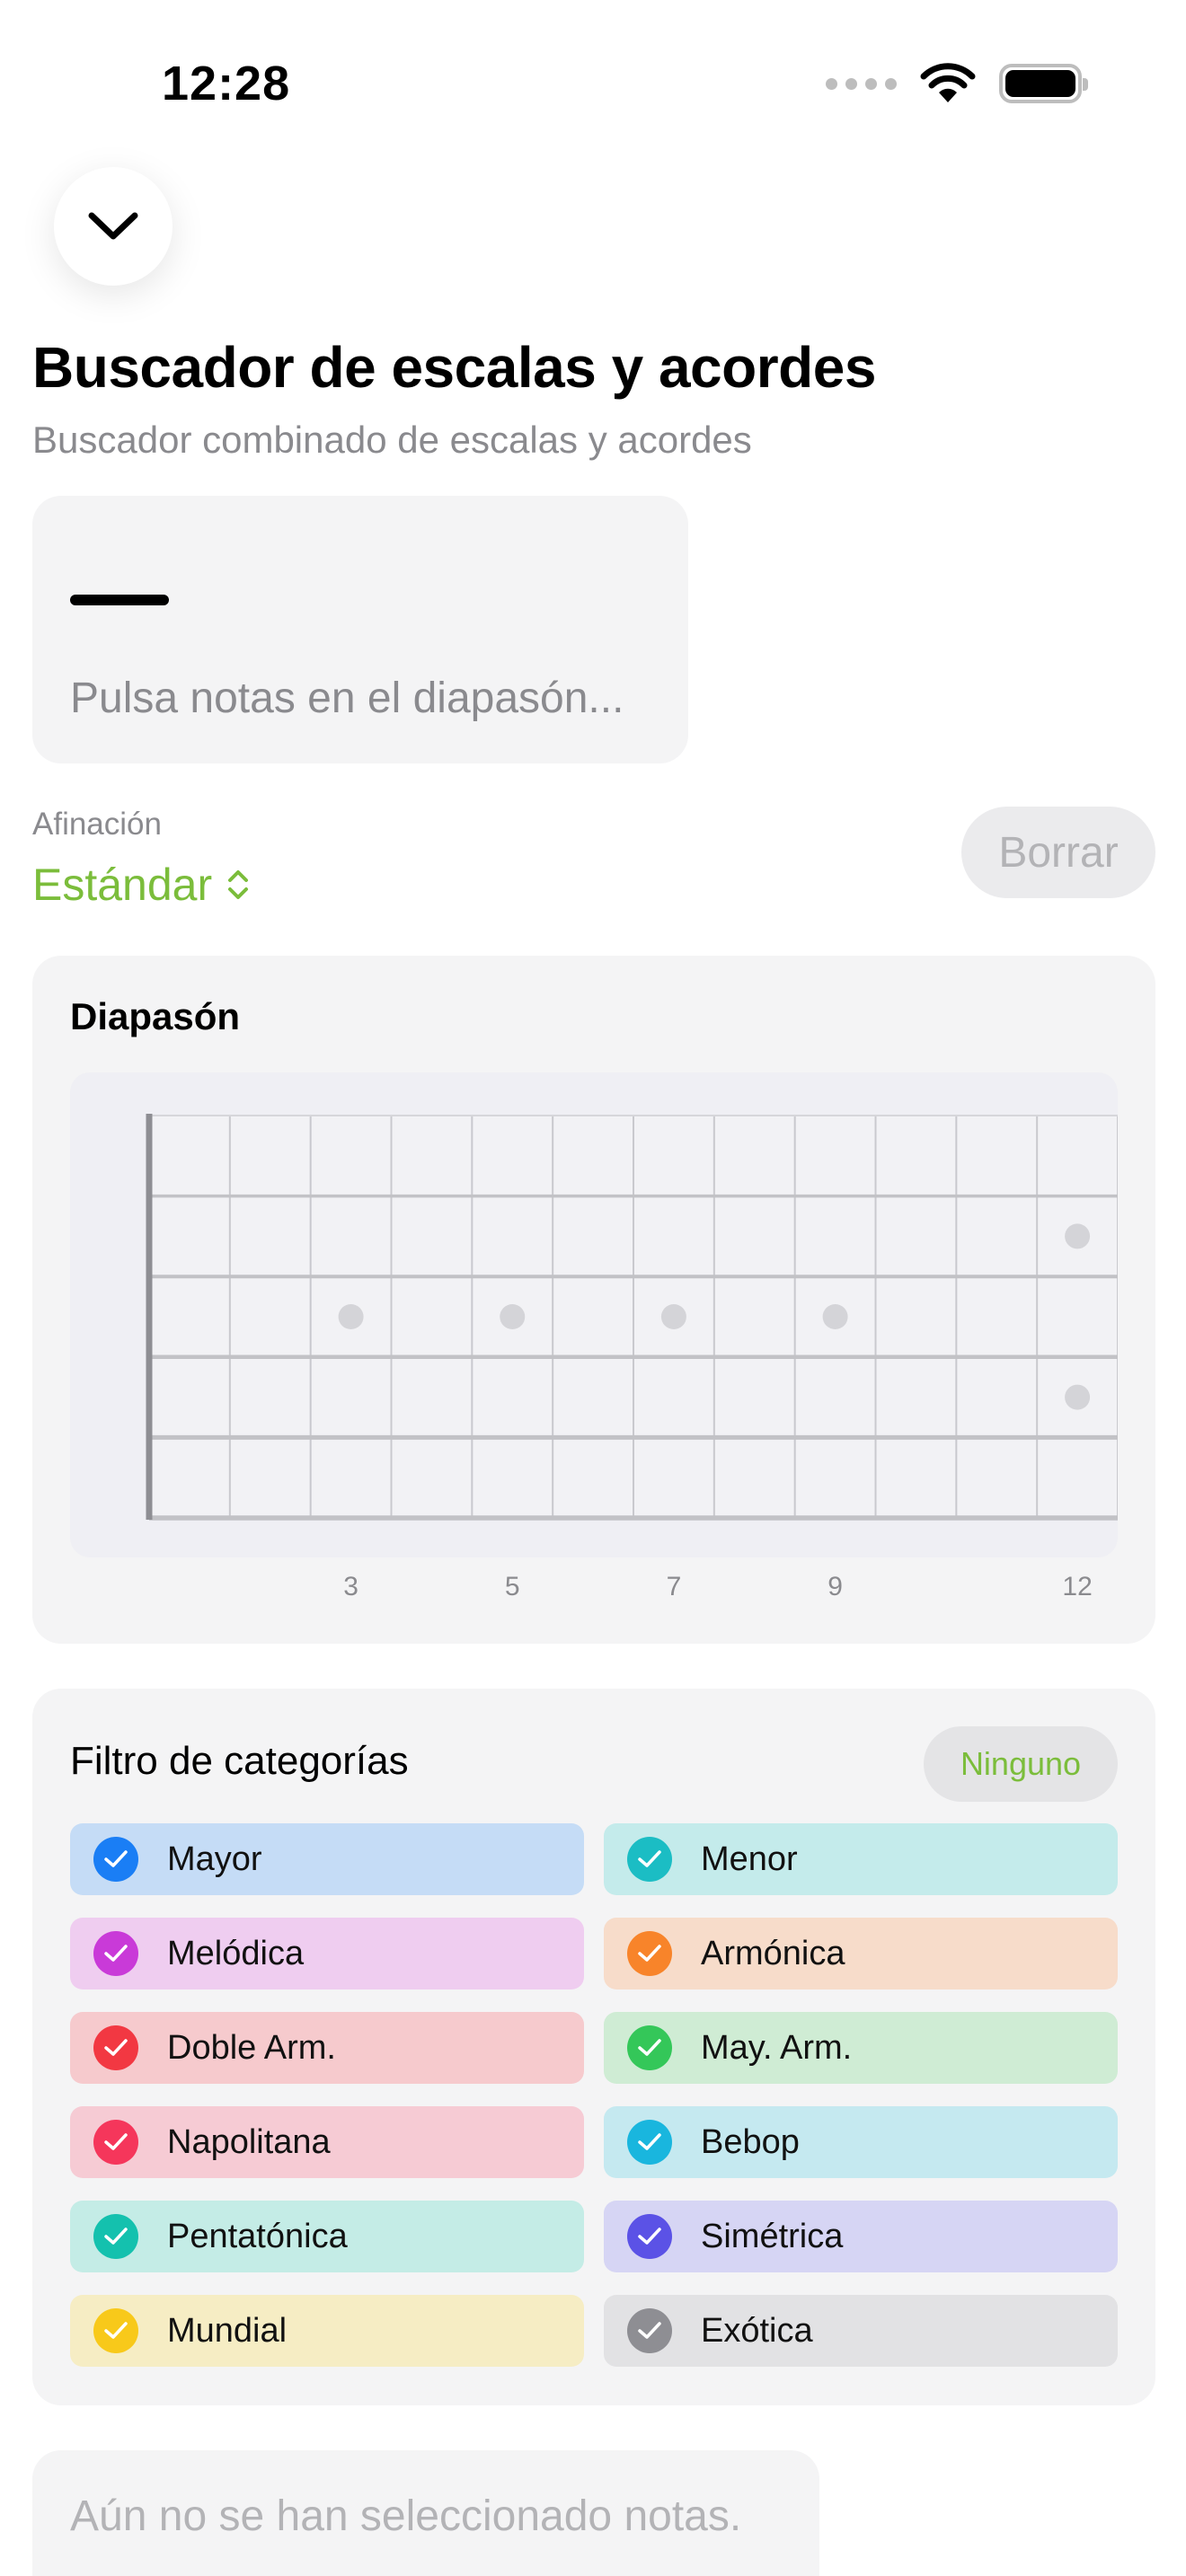 The width and height of the screenshot is (1186, 2576). What do you see at coordinates (1021, 1764) in the screenshot?
I see `select-none-button: Ninguno` at bounding box center [1021, 1764].